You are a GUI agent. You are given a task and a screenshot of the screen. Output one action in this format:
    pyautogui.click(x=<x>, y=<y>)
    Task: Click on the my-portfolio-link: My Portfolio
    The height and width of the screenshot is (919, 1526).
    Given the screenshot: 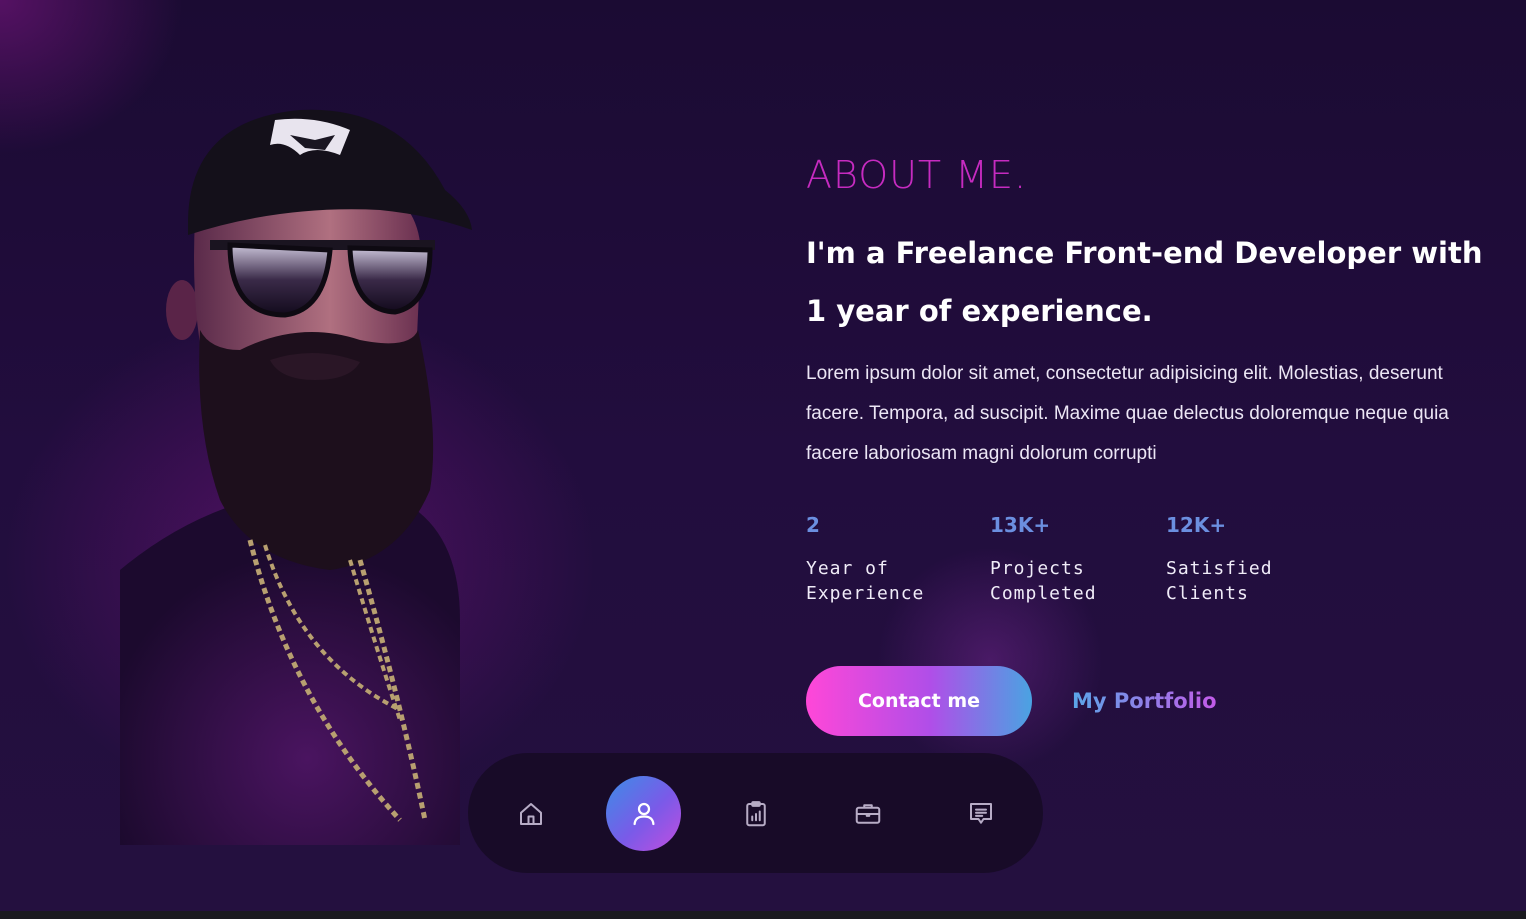 What is the action you would take?
    pyautogui.click(x=1144, y=701)
    